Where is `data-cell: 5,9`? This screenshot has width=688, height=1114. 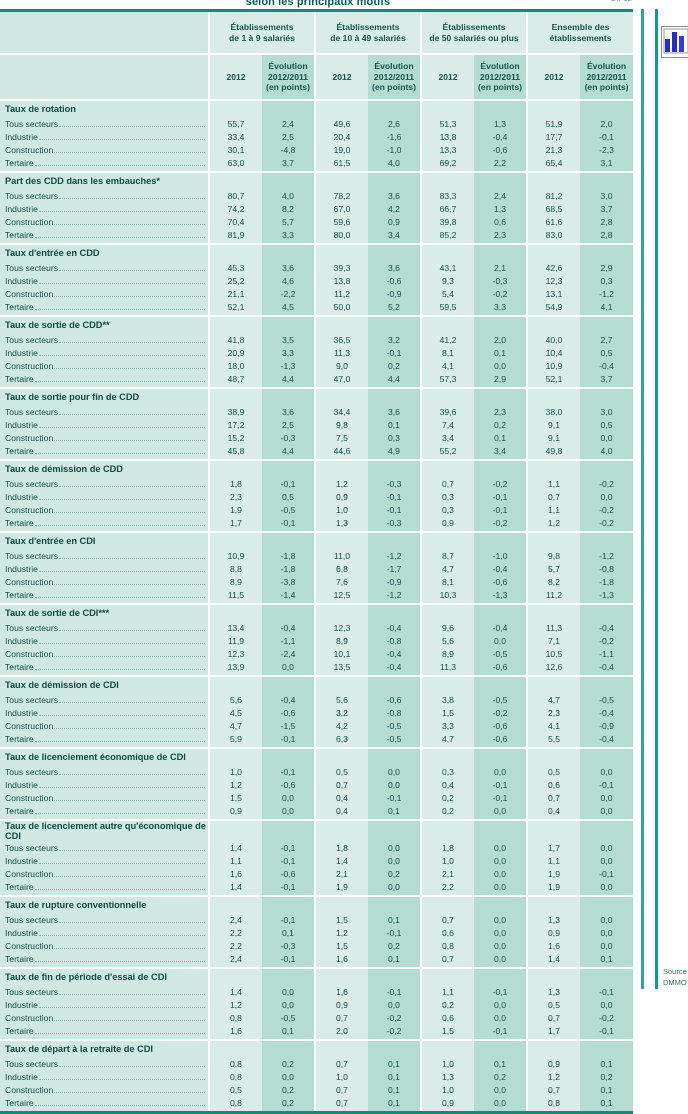 data-cell: 5,9 is located at coordinates (235, 740).